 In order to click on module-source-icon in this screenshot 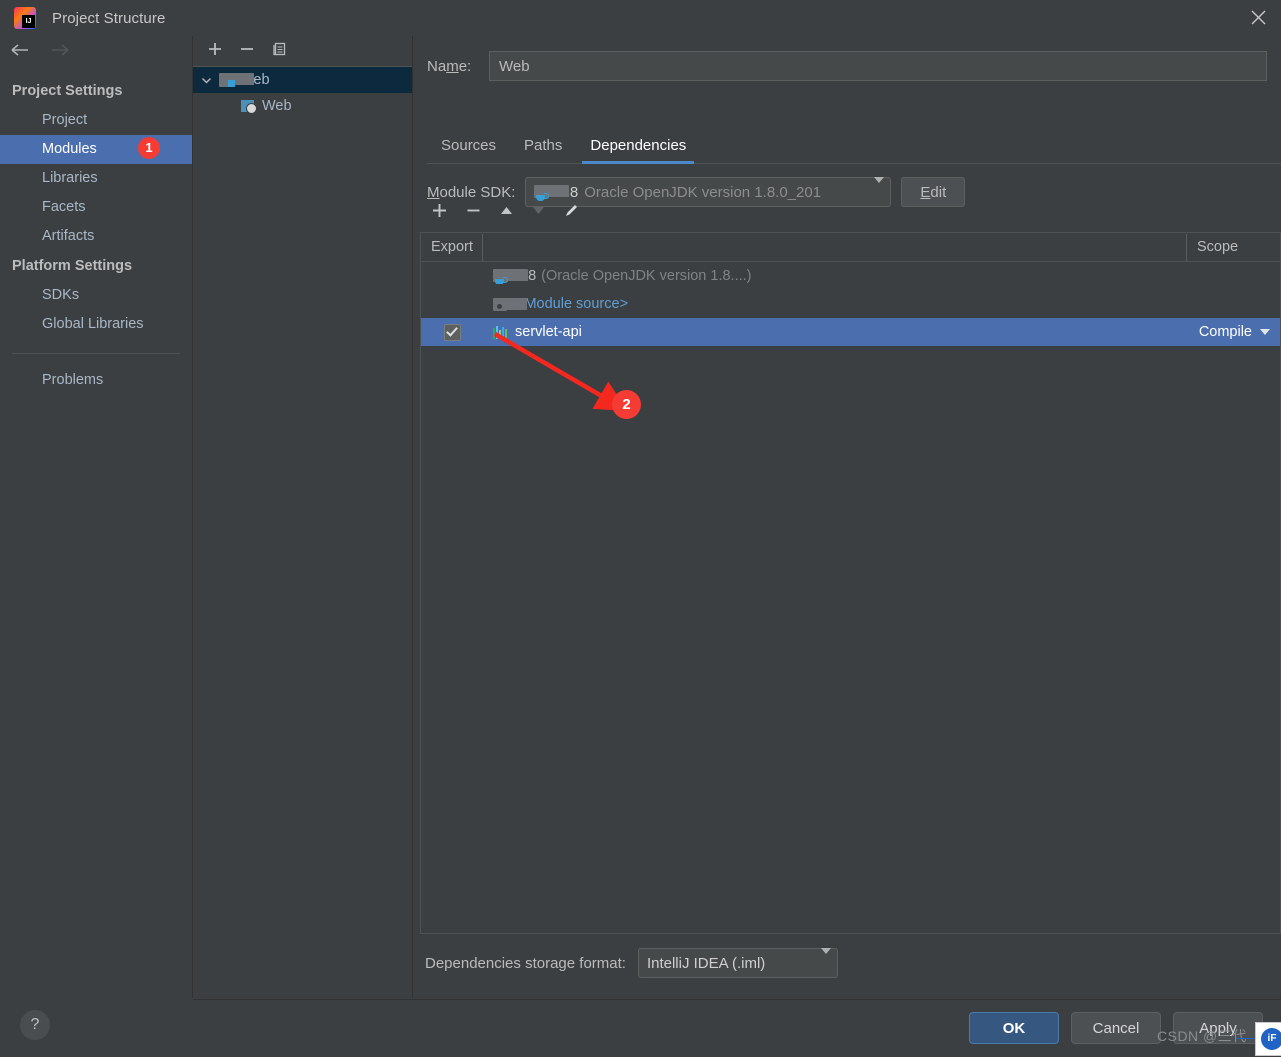, I will do `click(510, 304)`.